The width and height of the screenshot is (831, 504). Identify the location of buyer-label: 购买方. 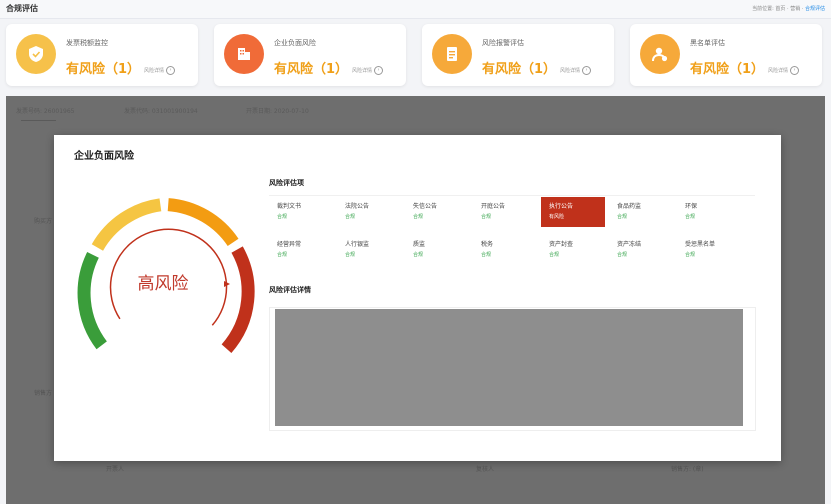
(43, 221).